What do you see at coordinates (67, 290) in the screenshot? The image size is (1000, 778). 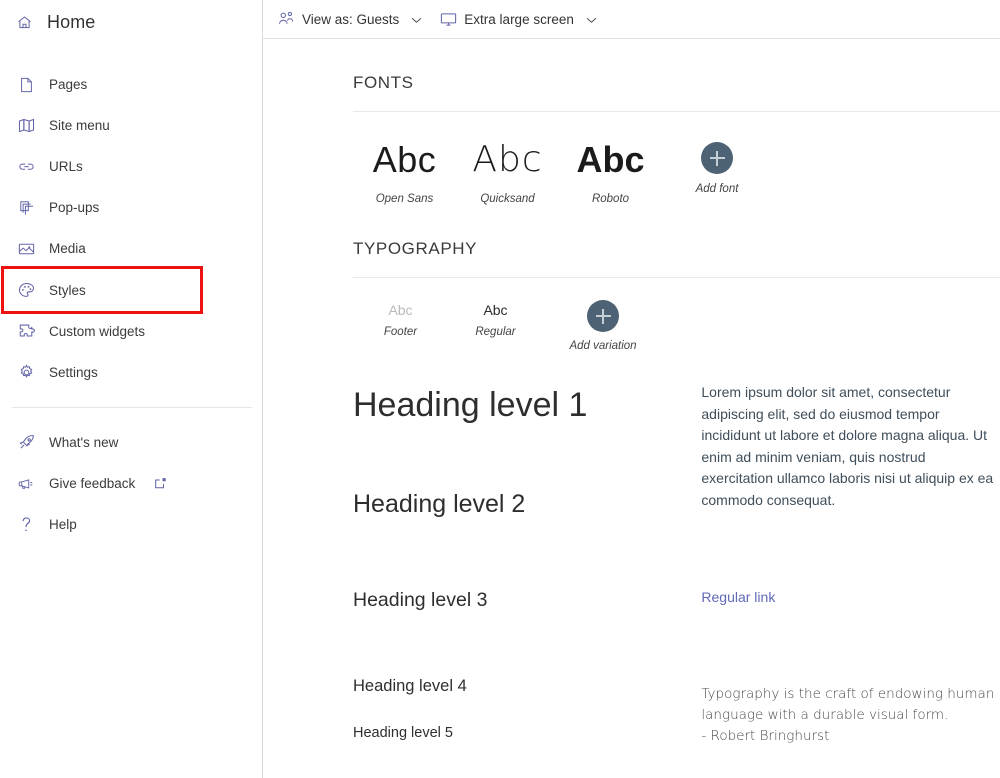 I see `sidebar-item-label: Styles` at bounding box center [67, 290].